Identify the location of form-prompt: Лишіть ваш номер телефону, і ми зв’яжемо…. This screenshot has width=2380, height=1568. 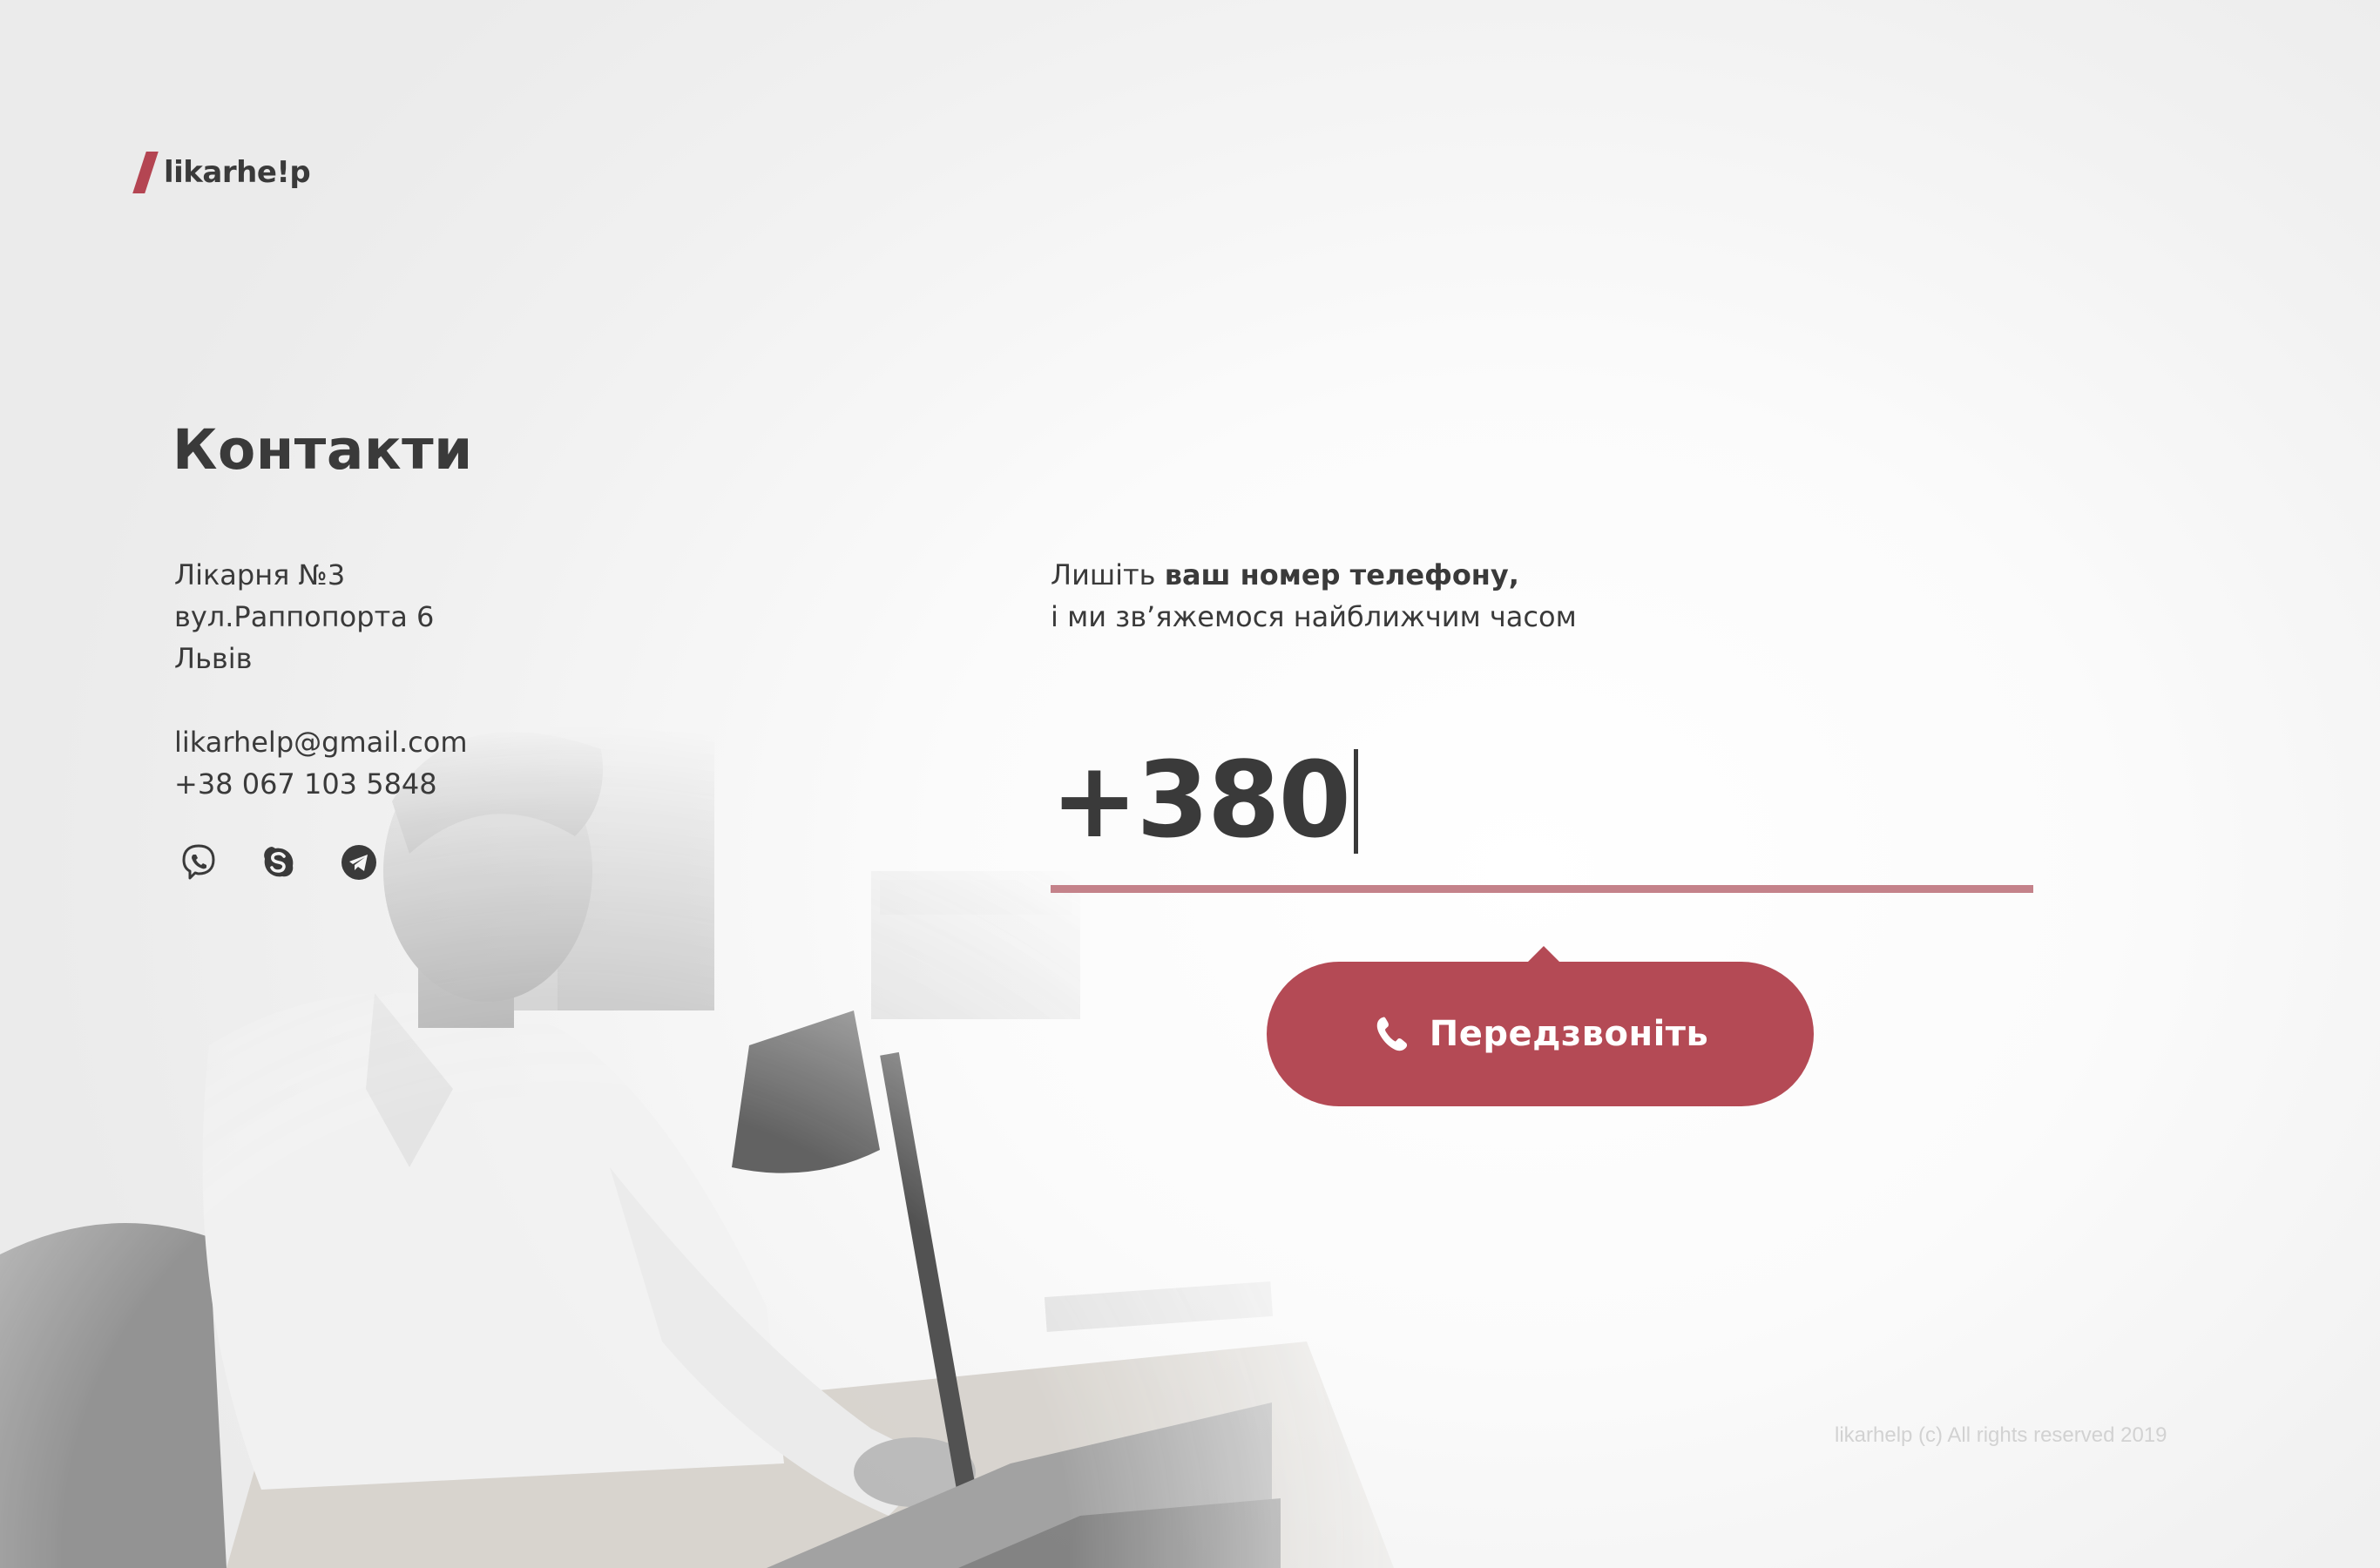
(1314, 596).